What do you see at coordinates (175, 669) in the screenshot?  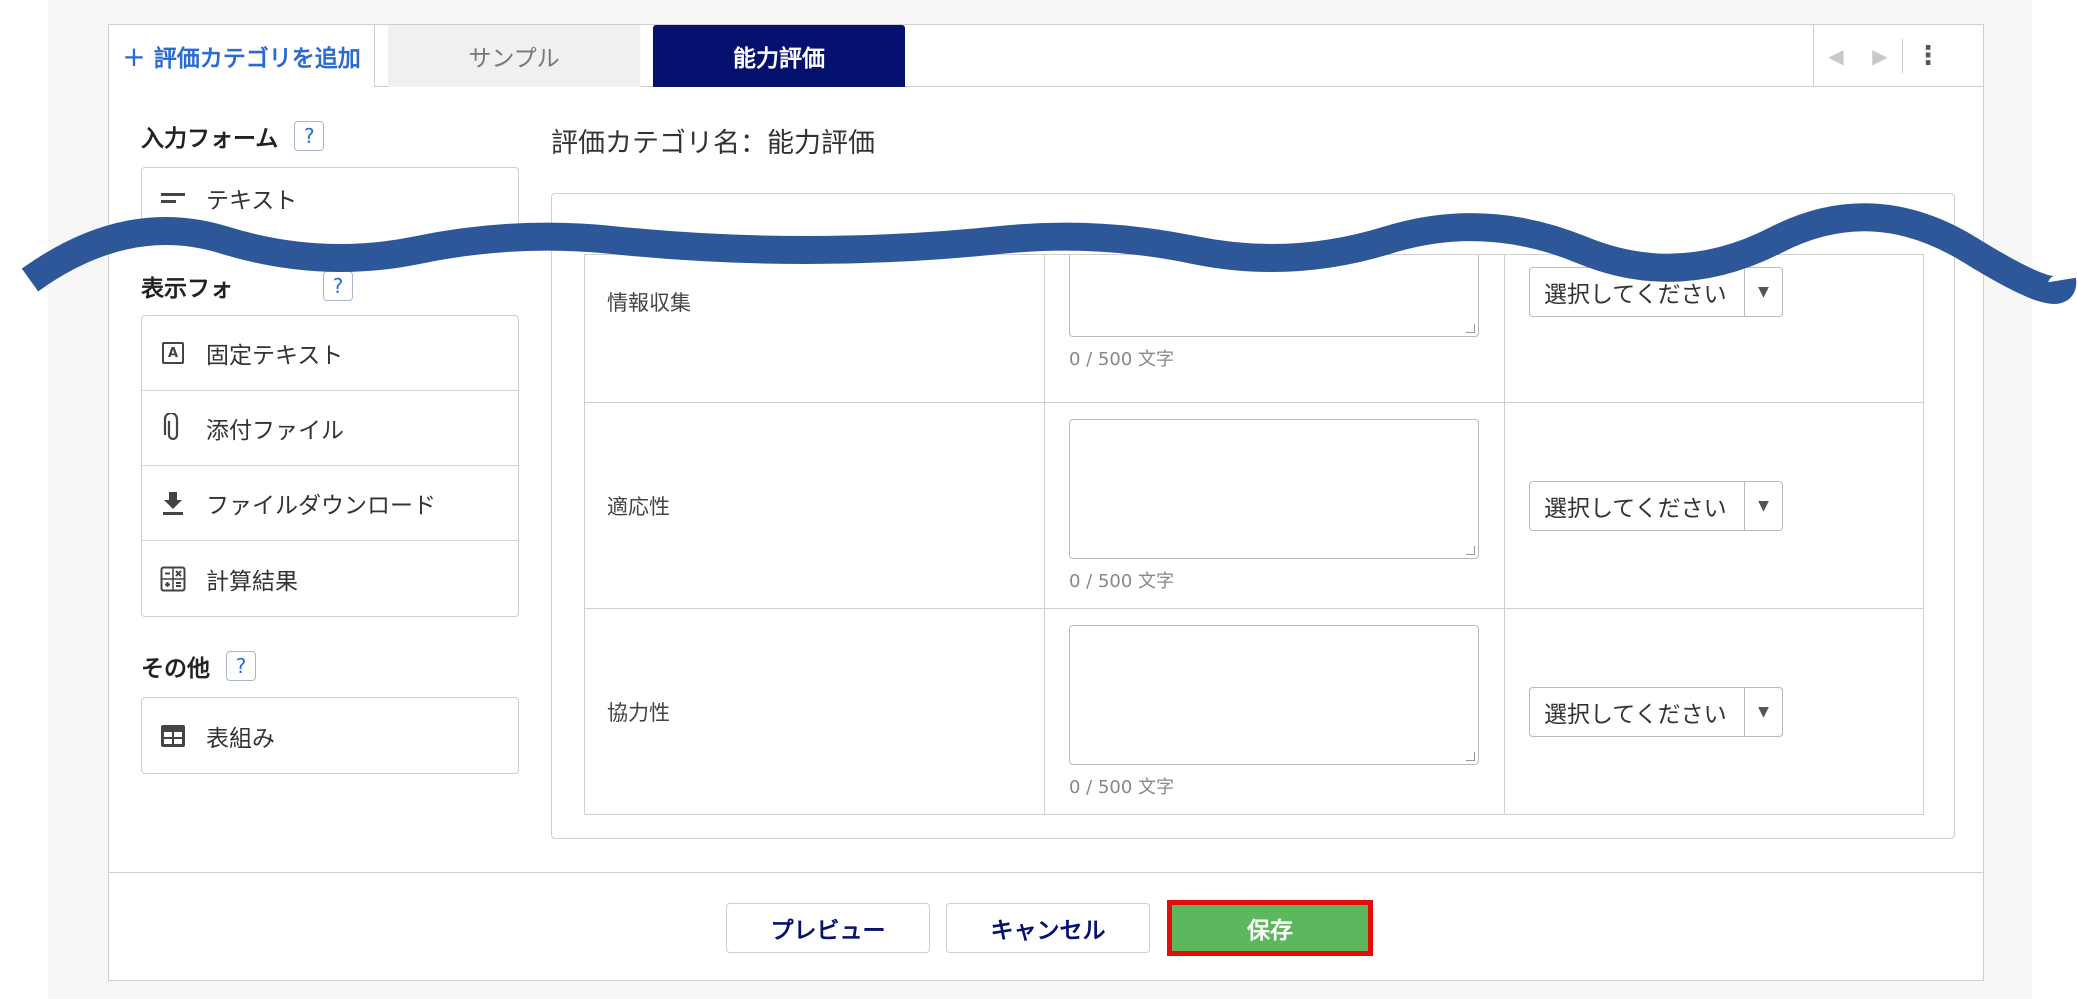 I see `other-title-text: その他` at bounding box center [175, 669].